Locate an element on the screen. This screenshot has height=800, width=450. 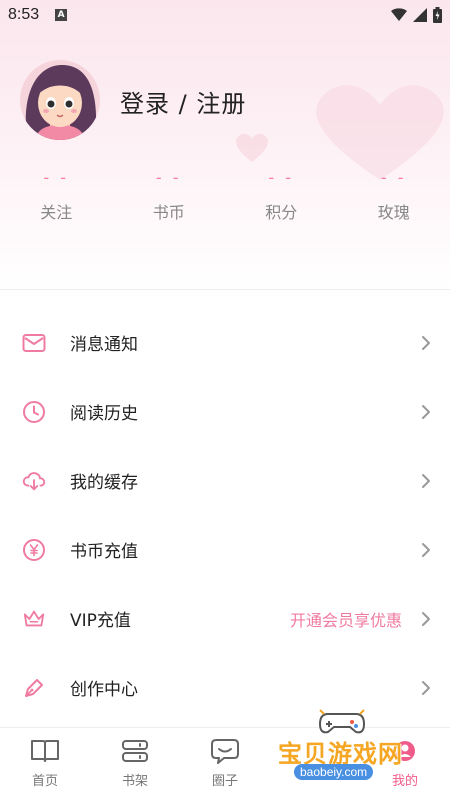
pen-icon is located at coordinates (34, 688).